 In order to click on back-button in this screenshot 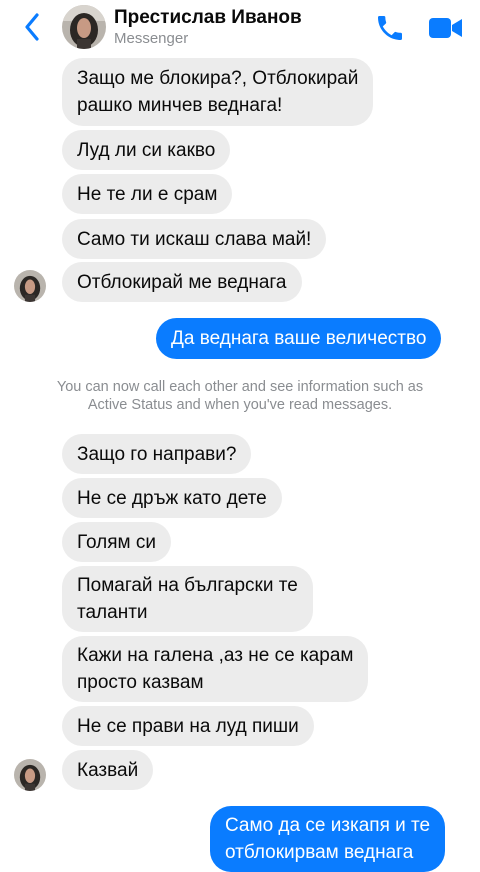, I will do `click(32, 27)`.